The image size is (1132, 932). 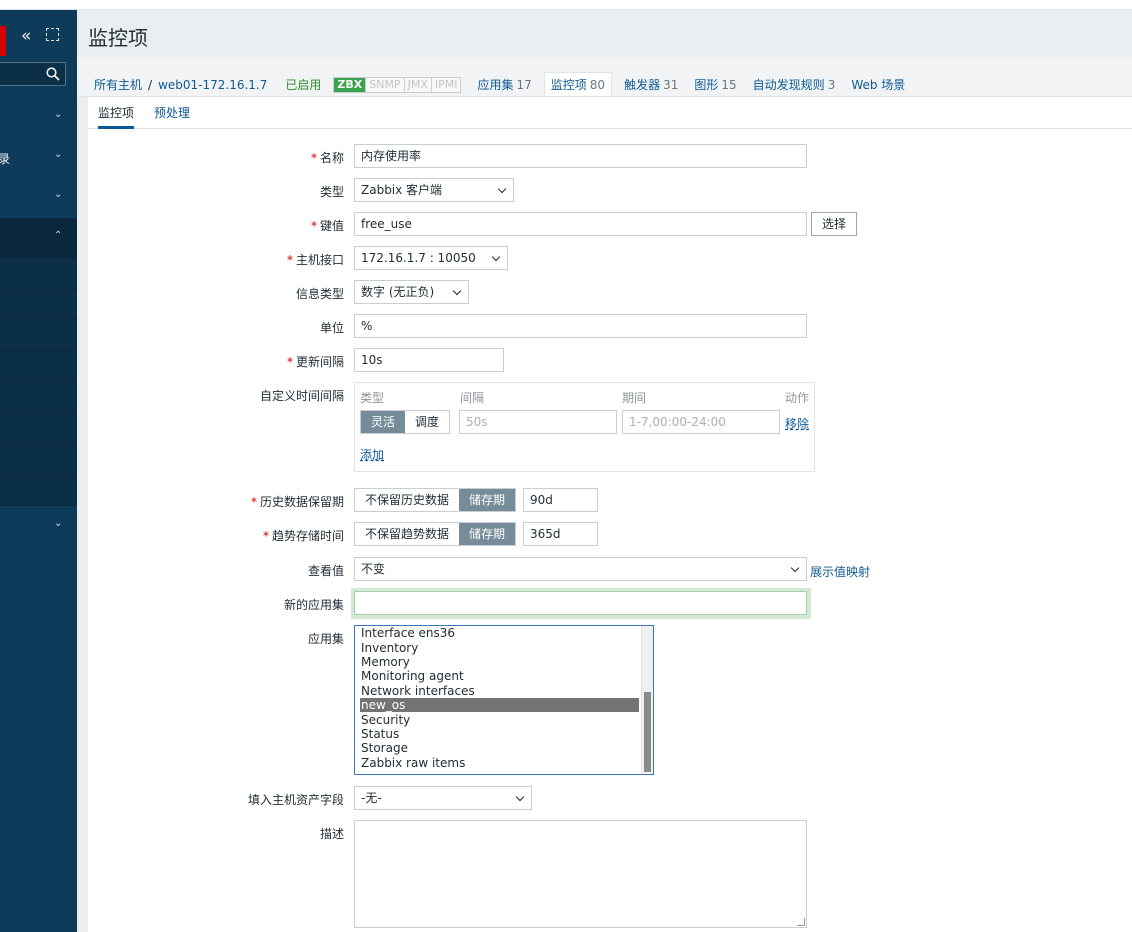 I want to click on value-map-select: 不变, so click(x=580, y=569).